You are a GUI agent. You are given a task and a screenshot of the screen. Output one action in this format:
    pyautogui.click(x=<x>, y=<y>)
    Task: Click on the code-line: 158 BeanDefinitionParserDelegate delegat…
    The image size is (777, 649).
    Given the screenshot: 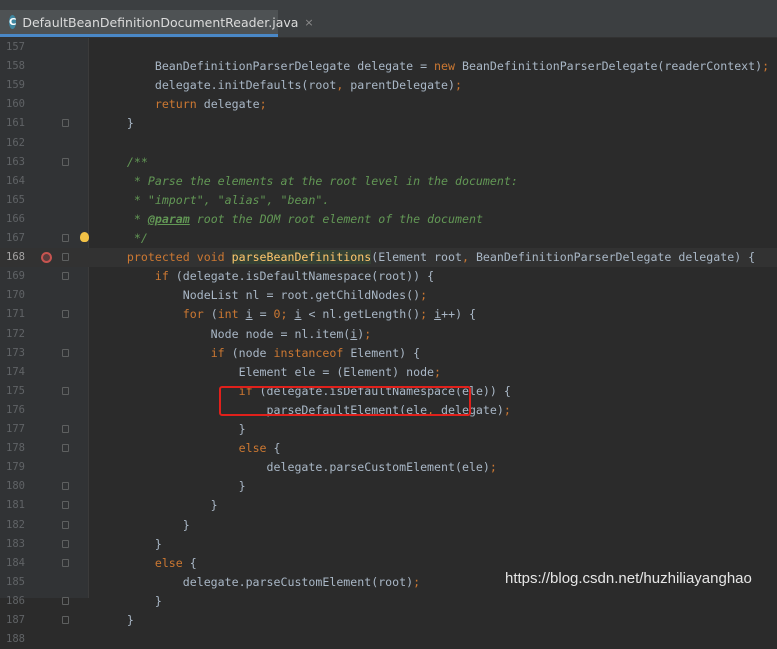 What is the action you would take?
    pyautogui.click(x=388, y=66)
    